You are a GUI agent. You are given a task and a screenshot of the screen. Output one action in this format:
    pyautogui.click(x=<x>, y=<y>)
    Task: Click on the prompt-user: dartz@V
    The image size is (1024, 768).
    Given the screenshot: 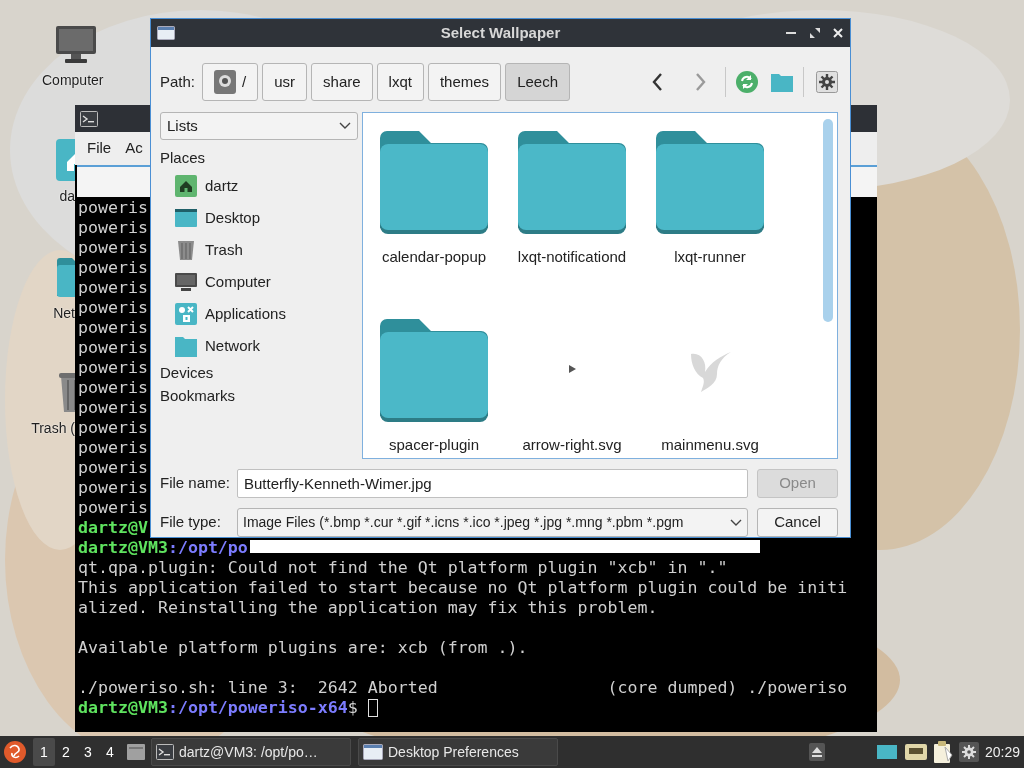 What is the action you would take?
    pyautogui.click(x=113, y=528)
    